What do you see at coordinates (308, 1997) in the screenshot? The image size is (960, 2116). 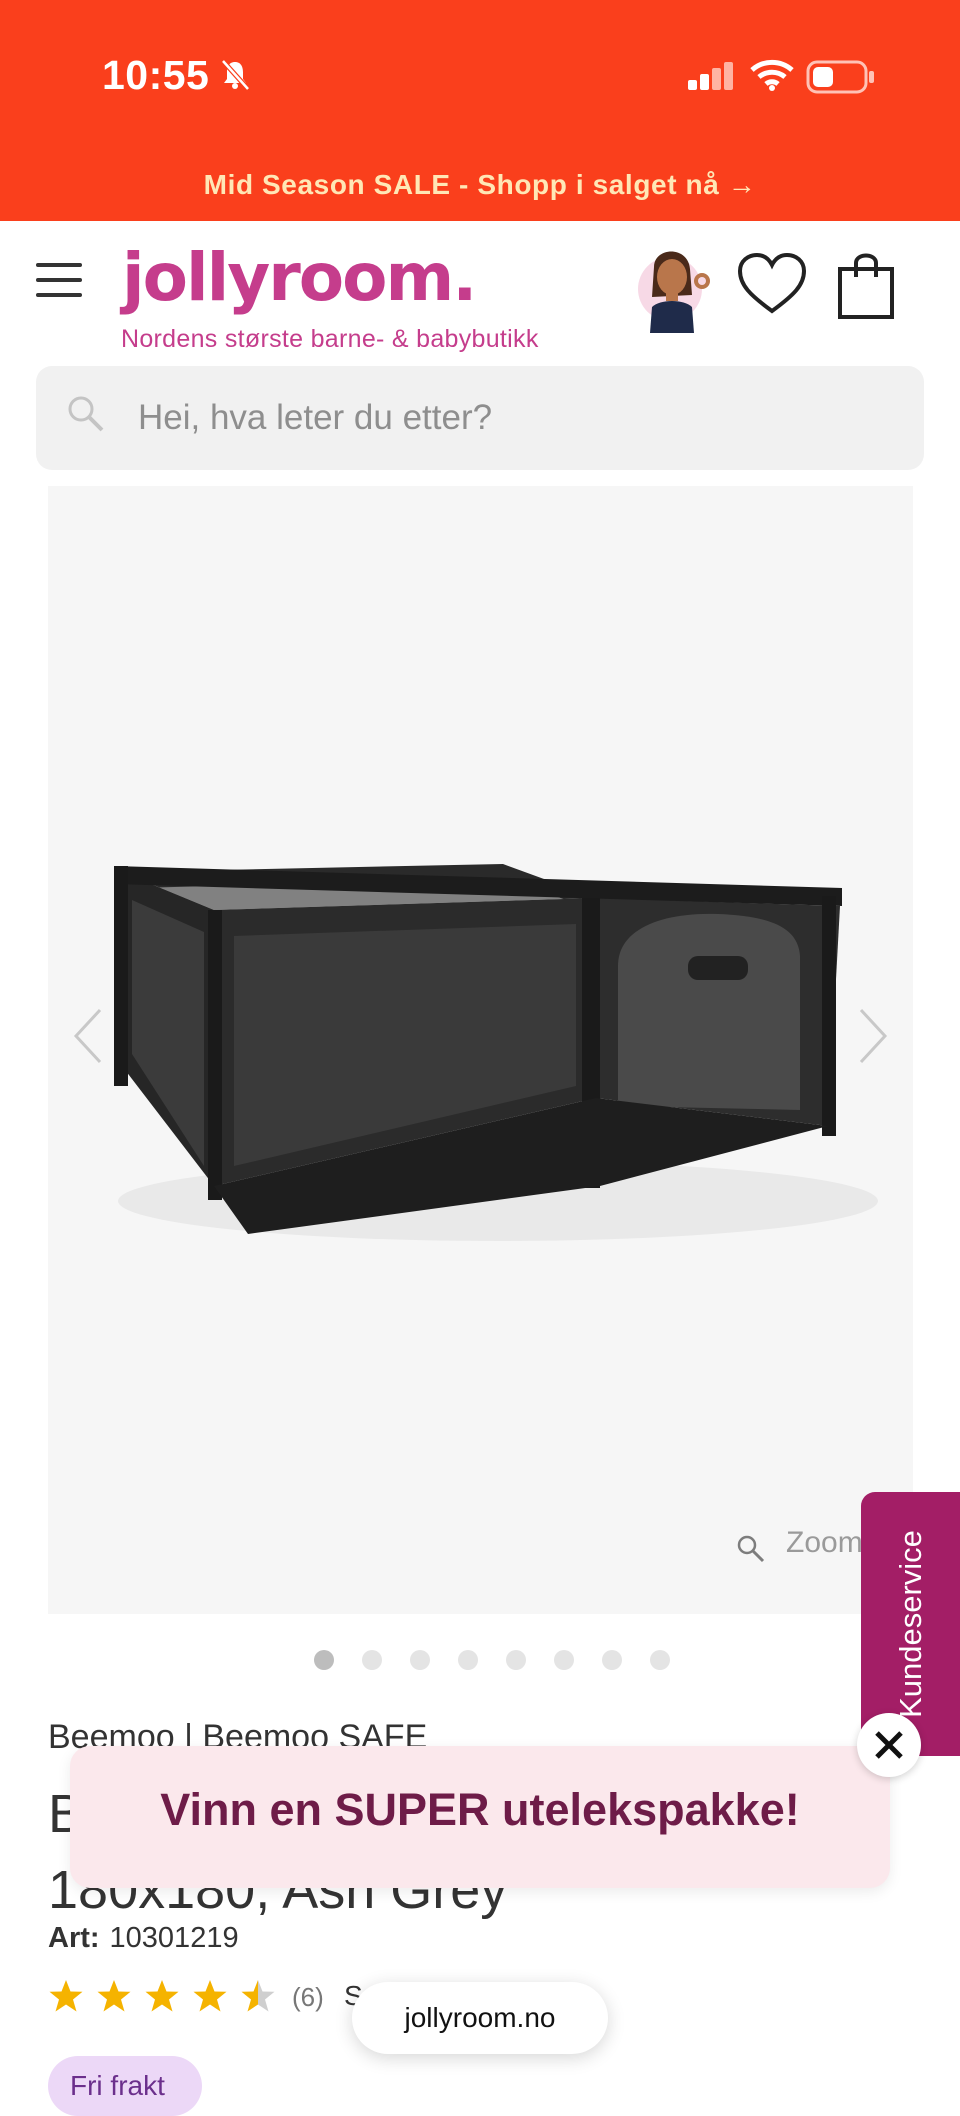 I see `review-count: (6)` at bounding box center [308, 1997].